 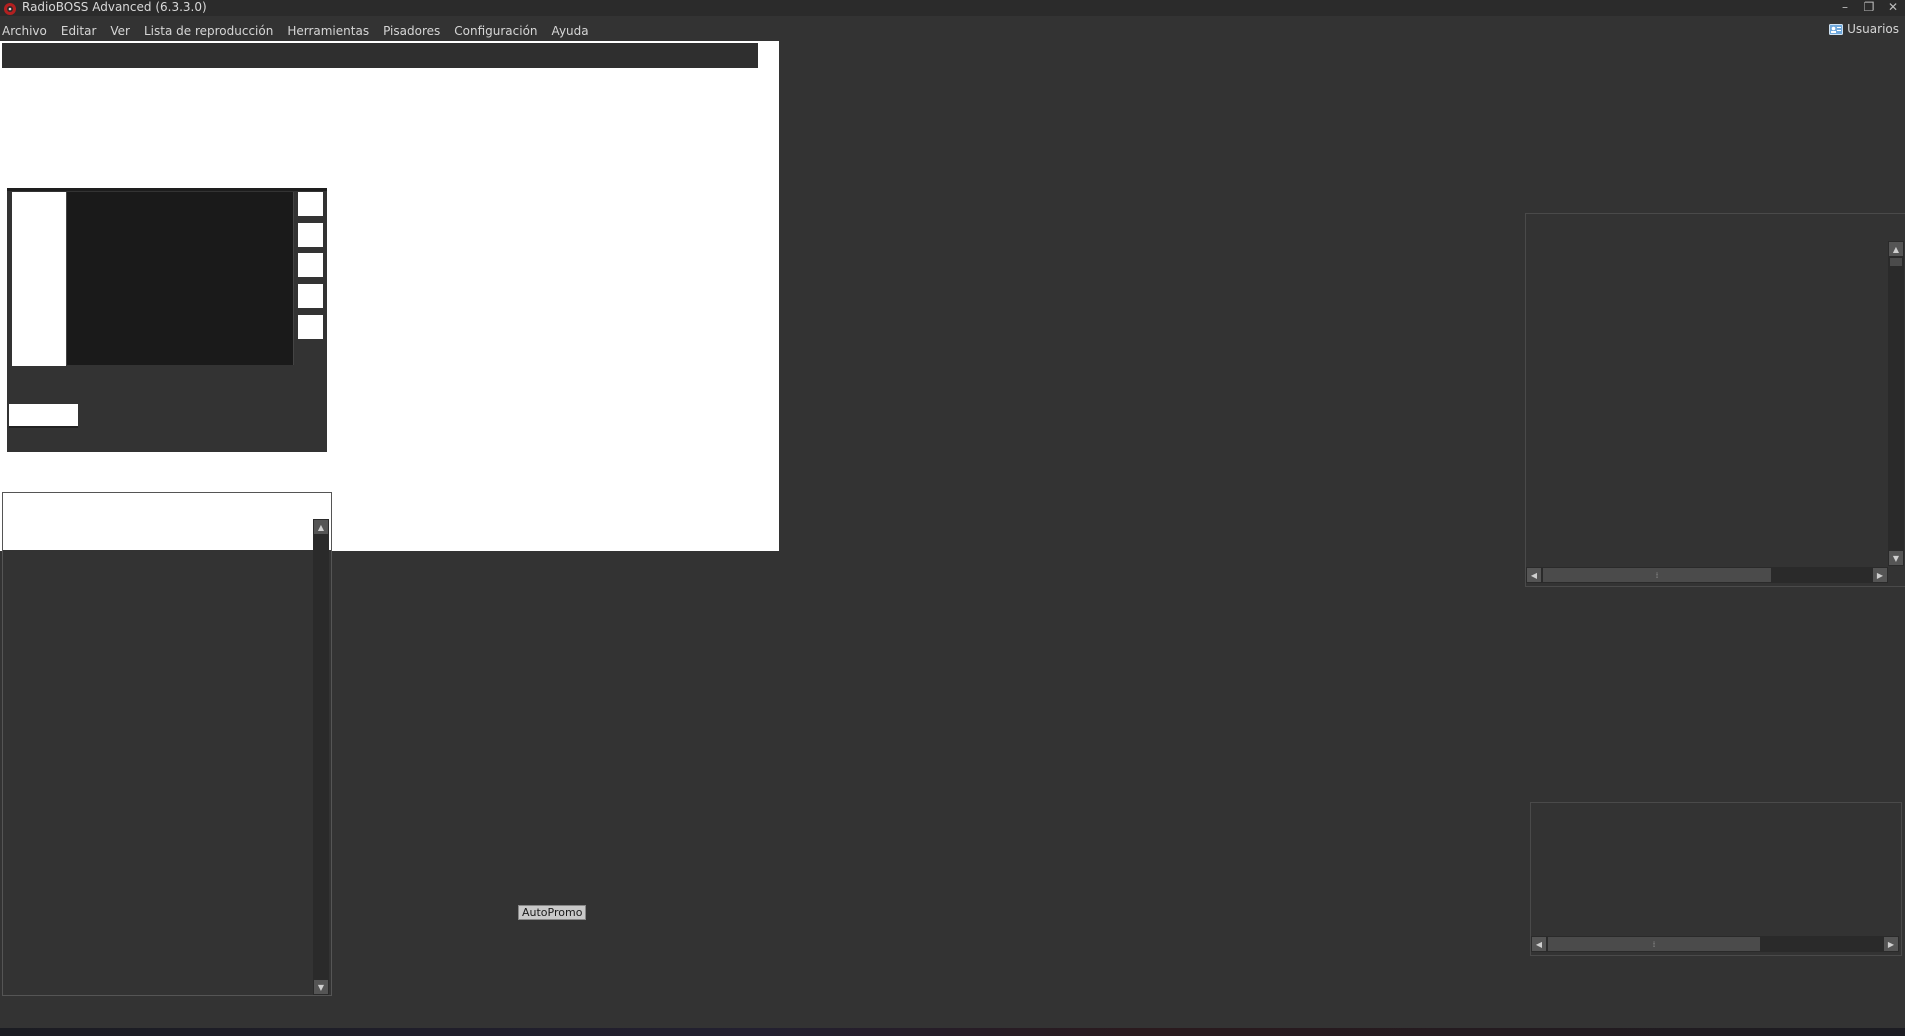 What do you see at coordinates (43, 416) in the screenshot?
I see `deck-tab` at bounding box center [43, 416].